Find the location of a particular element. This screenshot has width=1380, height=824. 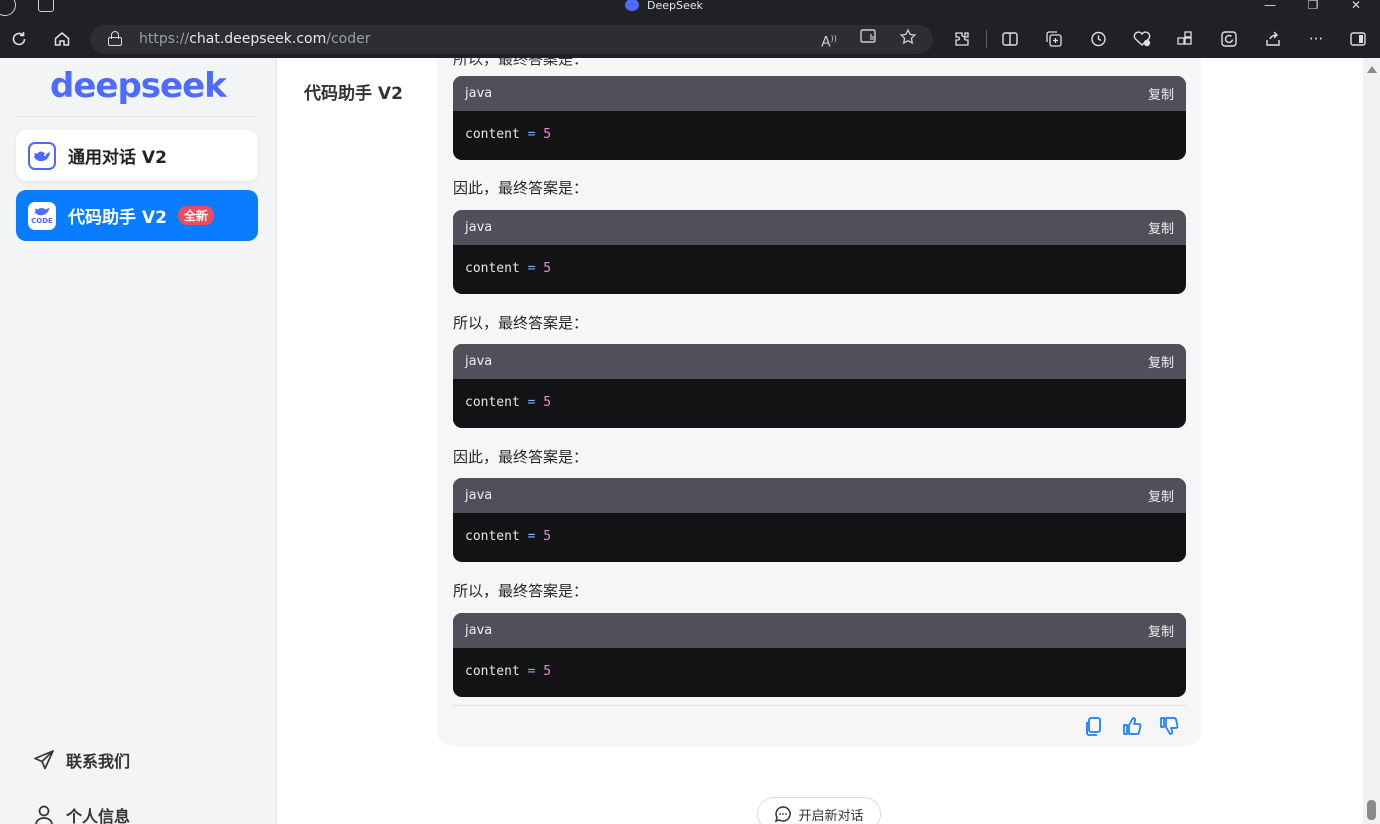

thumbs-down-icon is located at coordinates (1169, 726).